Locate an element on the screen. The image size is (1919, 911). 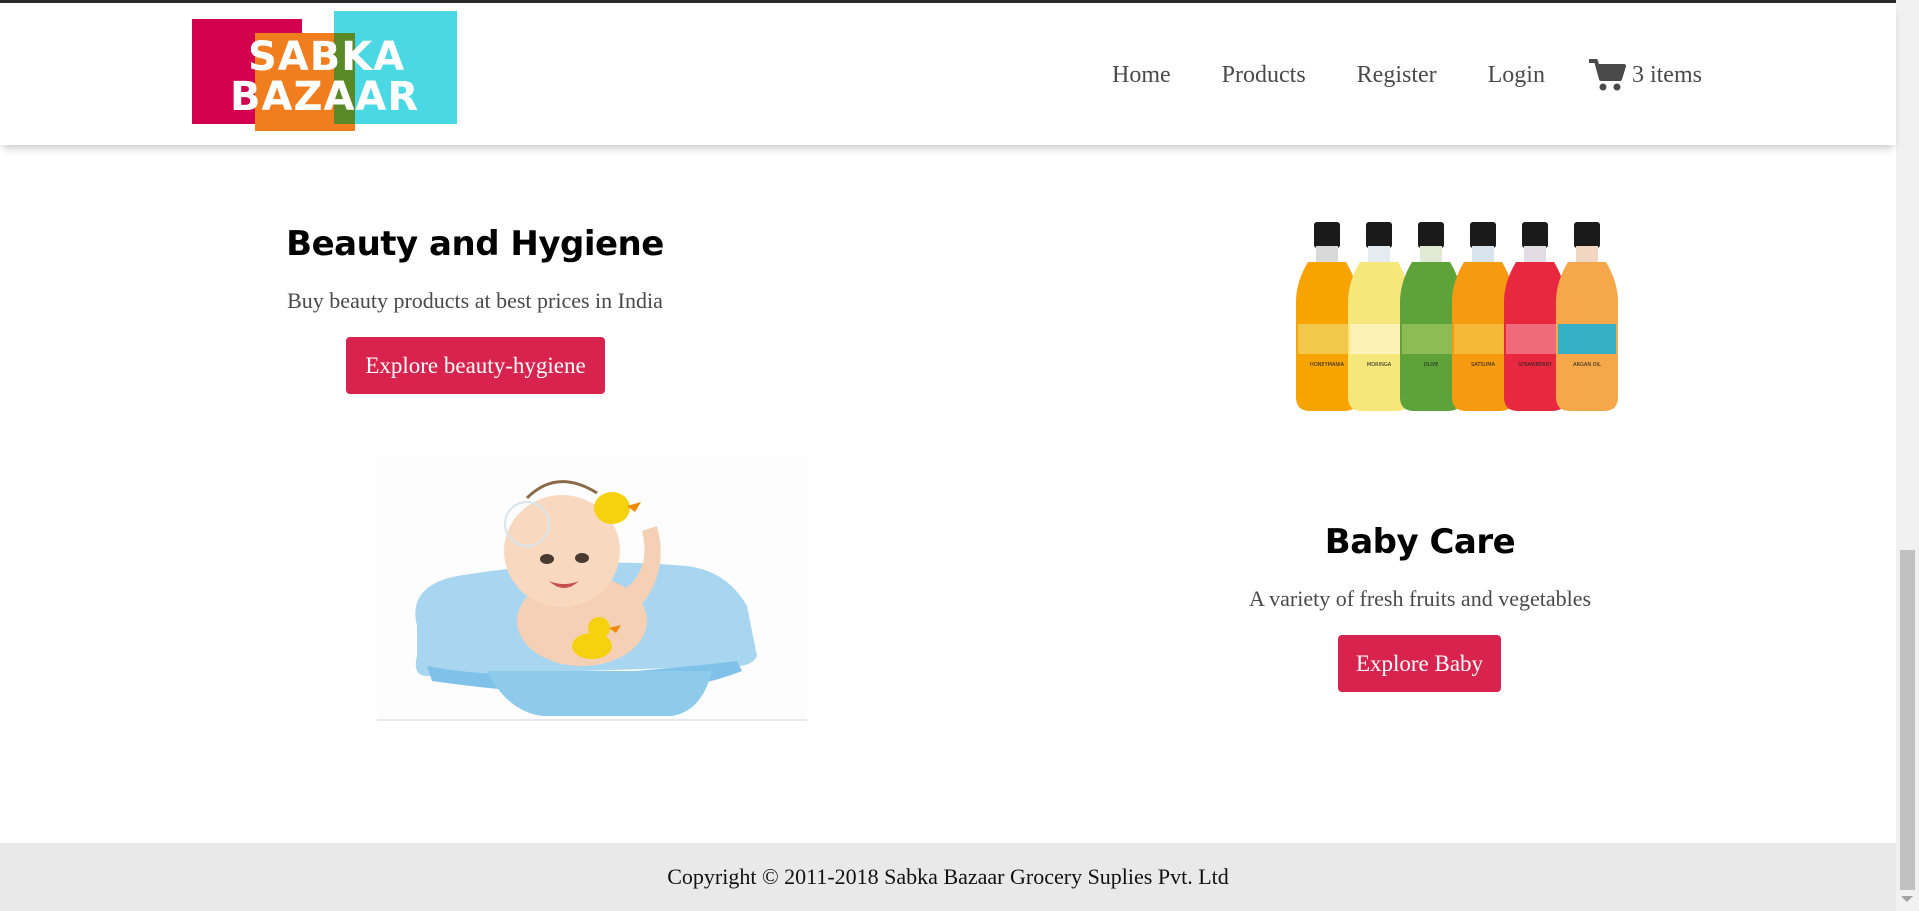
sabka-bazaar-logo: SABKA BAZAAR is located at coordinates (324, 71).